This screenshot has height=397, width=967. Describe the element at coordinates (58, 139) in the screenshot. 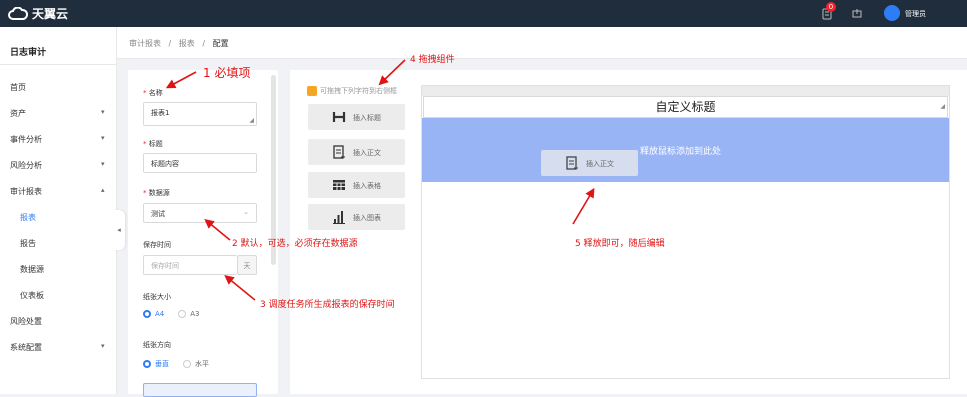

I see `sidebar-item-event-analysis: 事件分析 ▾` at that location.